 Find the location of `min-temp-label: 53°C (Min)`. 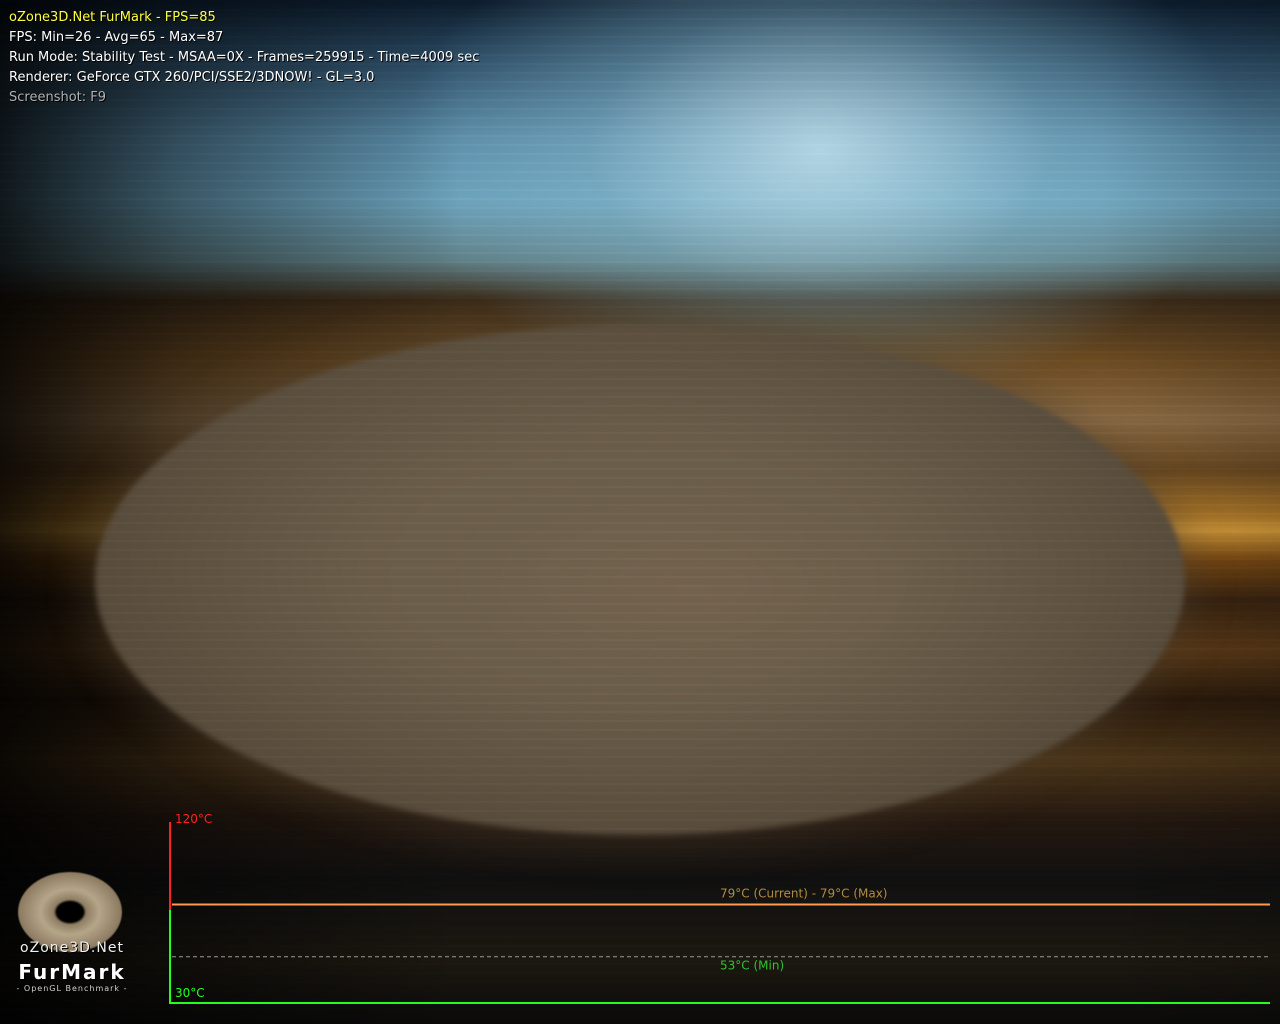

min-temp-label: 53°C (Min) is located at coordinates (752, 966).